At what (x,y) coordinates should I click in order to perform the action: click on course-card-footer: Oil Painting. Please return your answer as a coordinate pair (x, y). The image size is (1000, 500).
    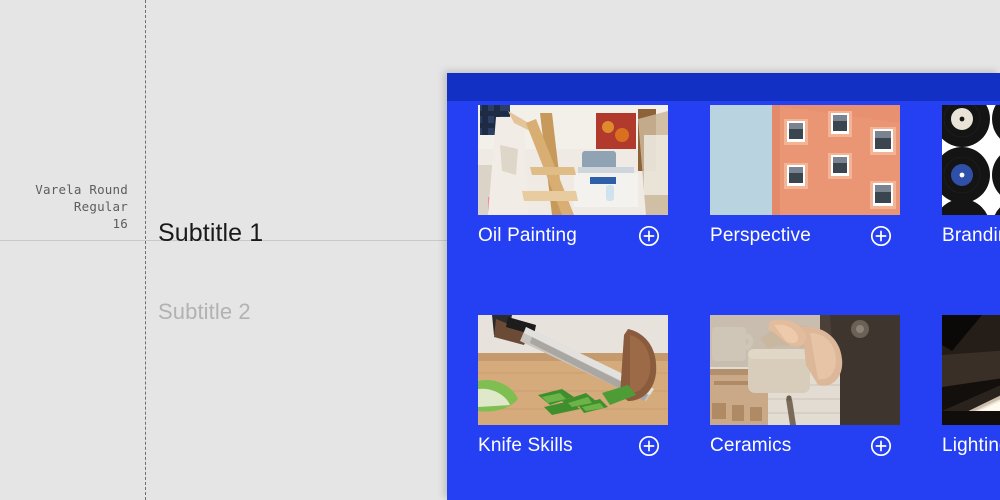
    Looking at the image, I should click on (573, 236).